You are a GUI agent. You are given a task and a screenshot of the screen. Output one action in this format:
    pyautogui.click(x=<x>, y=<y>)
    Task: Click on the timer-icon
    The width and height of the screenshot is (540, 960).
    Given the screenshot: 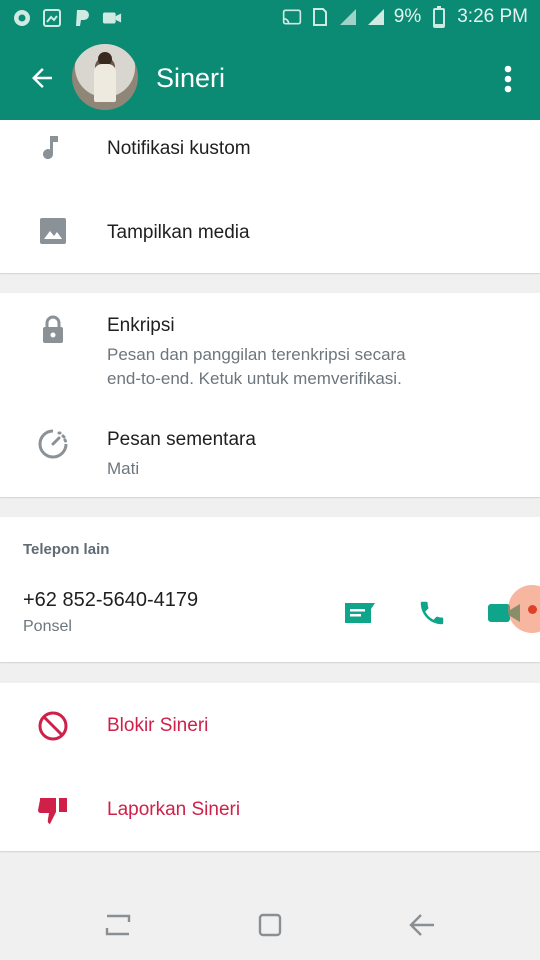 What is the action you would take?
    pyautogui.click(x=53, y=444)
    